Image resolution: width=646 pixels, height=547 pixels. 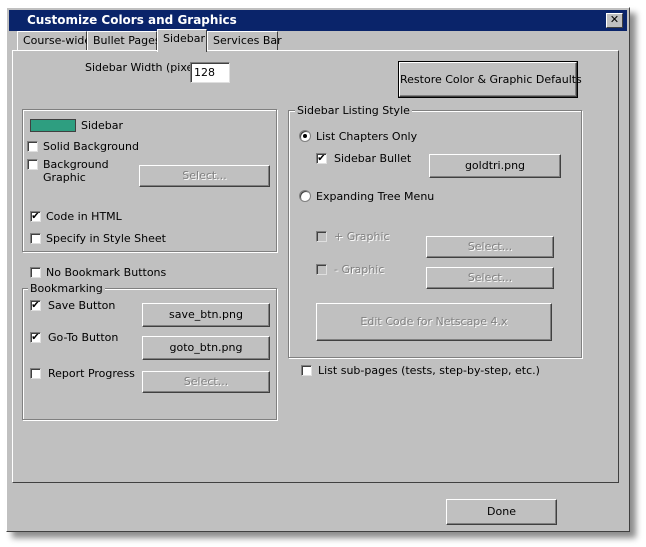 What do you see at coordinates (132, 20) in the screenshot?
I see `window-title: Customize Colors and Graphics` at bounding box center [132, 20].